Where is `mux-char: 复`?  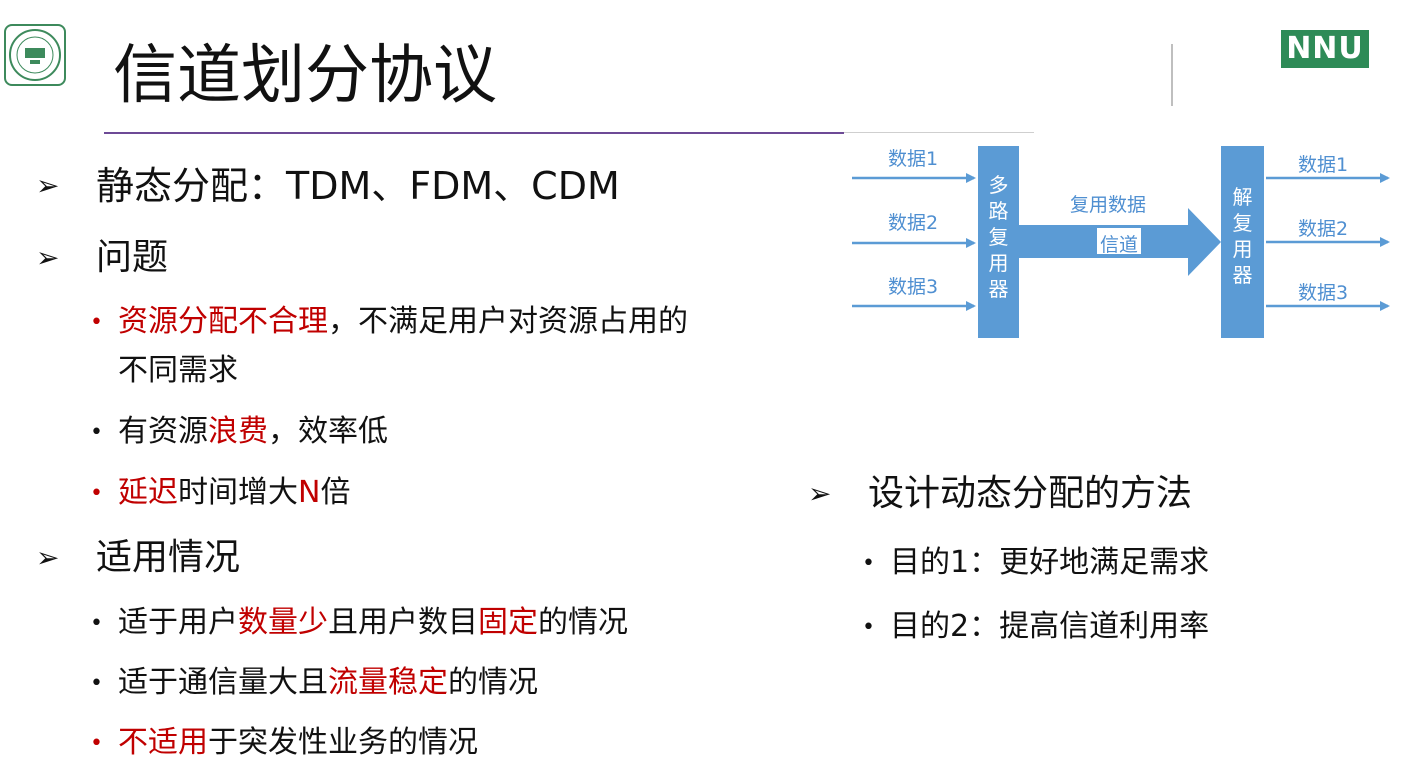 mux-char: 复 is located at coordinates (998, 237).